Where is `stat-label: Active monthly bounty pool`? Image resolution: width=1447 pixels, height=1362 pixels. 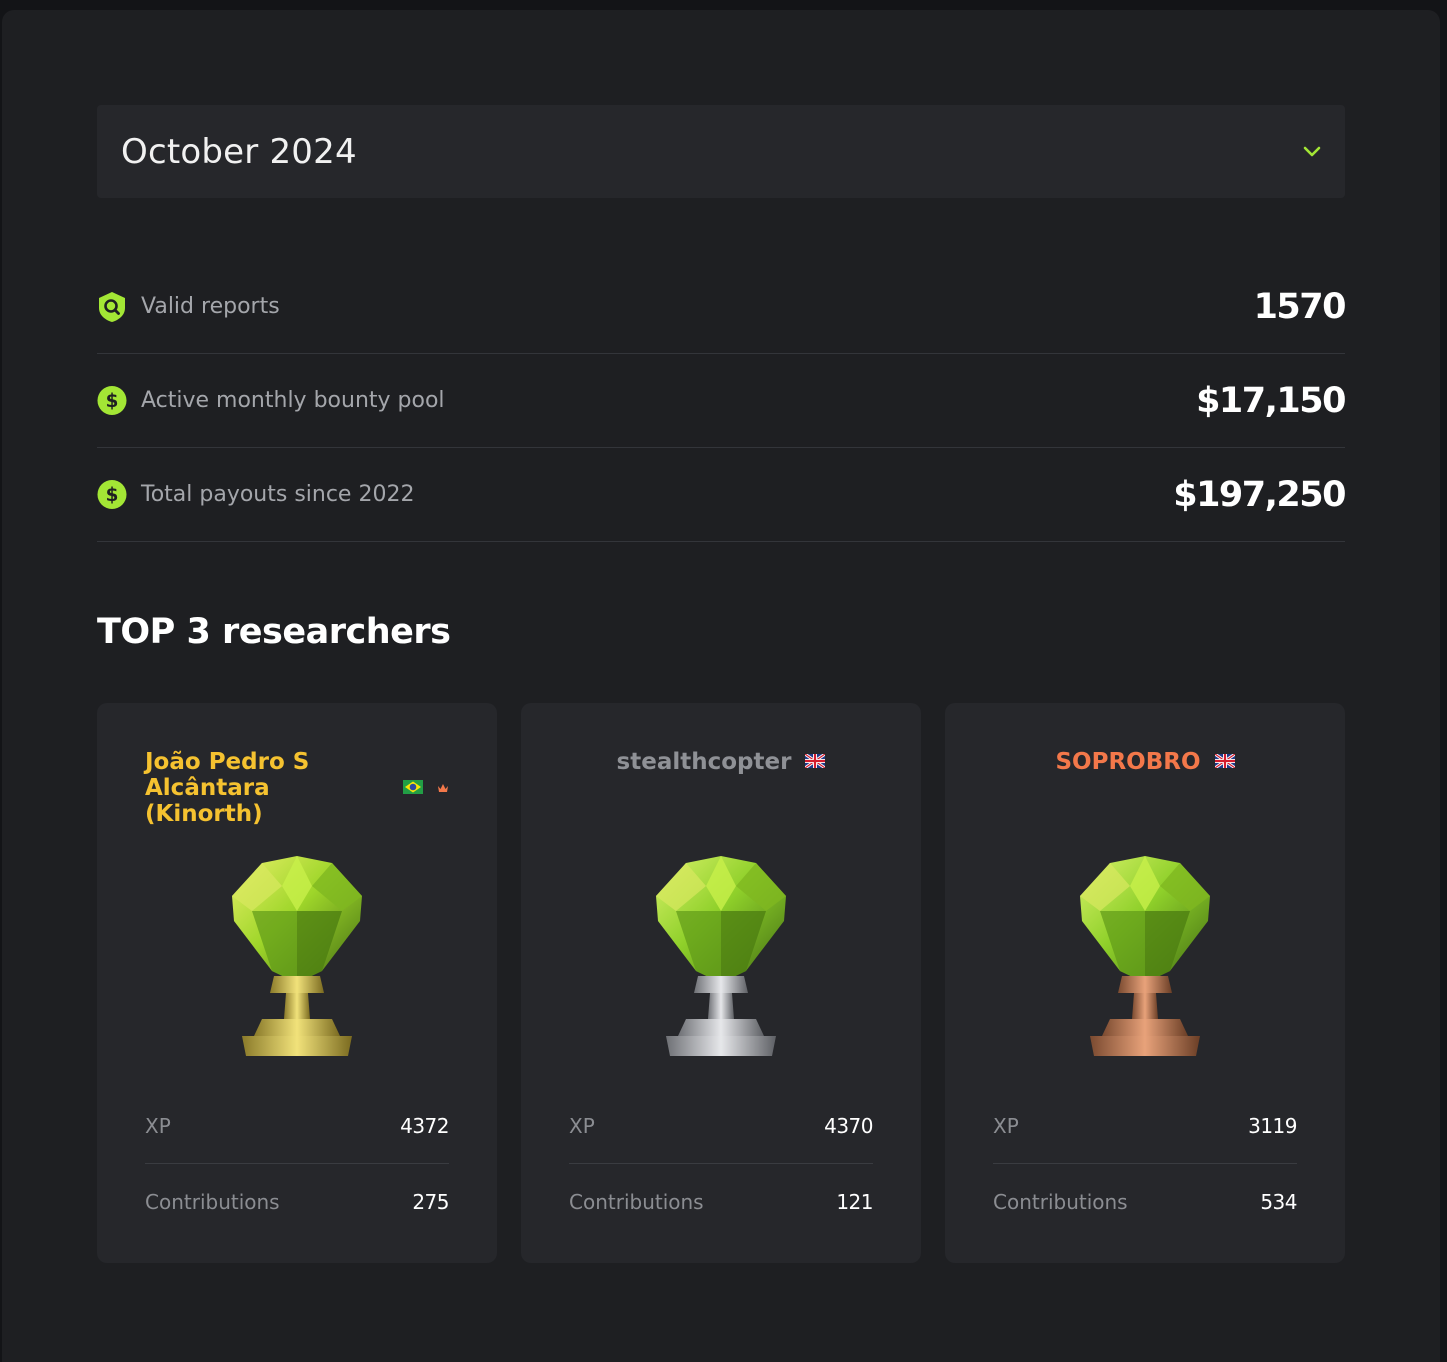 stat-label: Active monthly bounty pool is located at coordinates (293, 400).